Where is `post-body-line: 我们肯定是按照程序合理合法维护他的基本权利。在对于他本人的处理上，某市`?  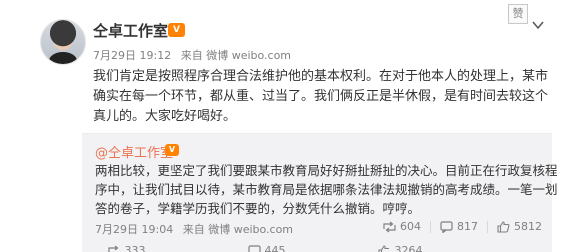 post-body-line: 我们肯定是按照程序合理合法维护他的基本权利。在对于他本人的处理上，某市 is located at coordinates (321, 76).